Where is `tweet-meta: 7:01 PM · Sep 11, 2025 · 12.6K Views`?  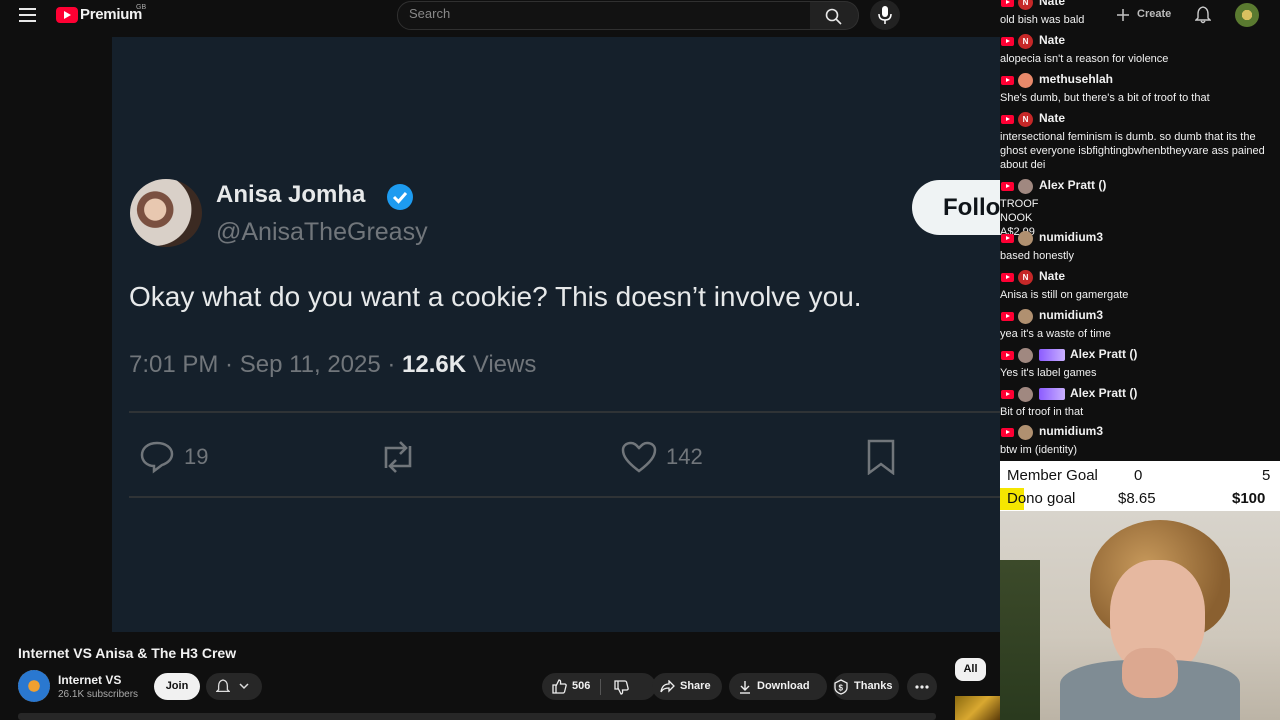 tweet-meta: 7:01 PM · Sep 11, 2025 · 12.6K Views is located at coordinates (332, 365).